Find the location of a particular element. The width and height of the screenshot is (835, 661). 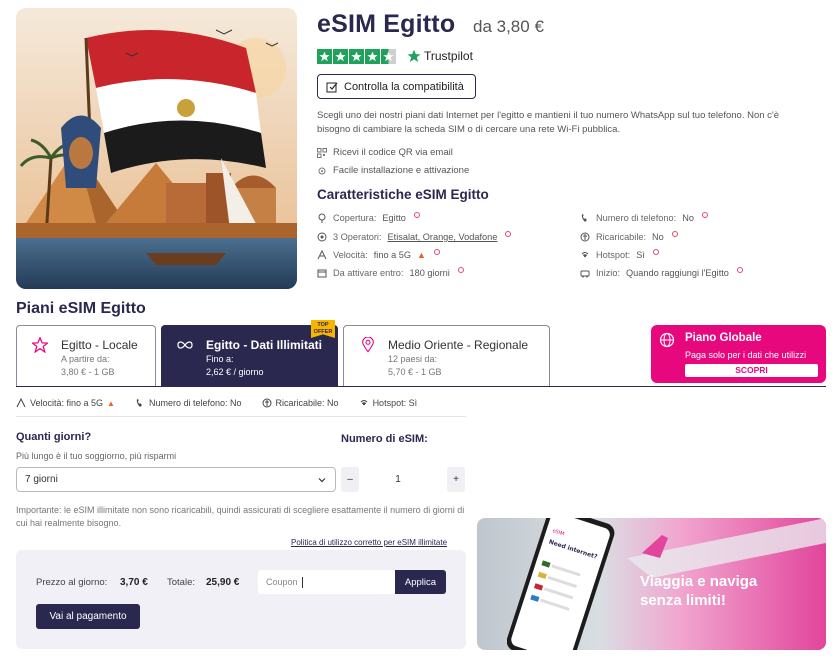

qr-code-icon is located at coordinates (322, 152).